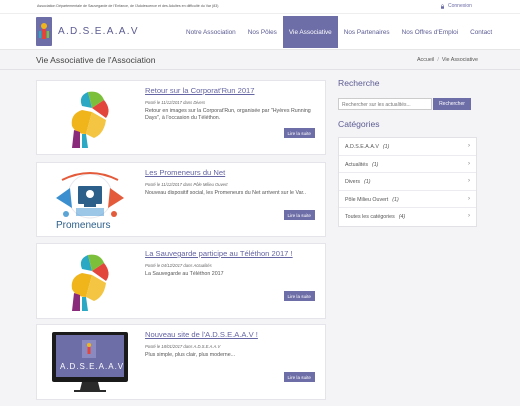  What do you see at coordinates (481, 32) in the screenshot?
I see `menu-item-contact: Contact` at bounding box center [481, 32].